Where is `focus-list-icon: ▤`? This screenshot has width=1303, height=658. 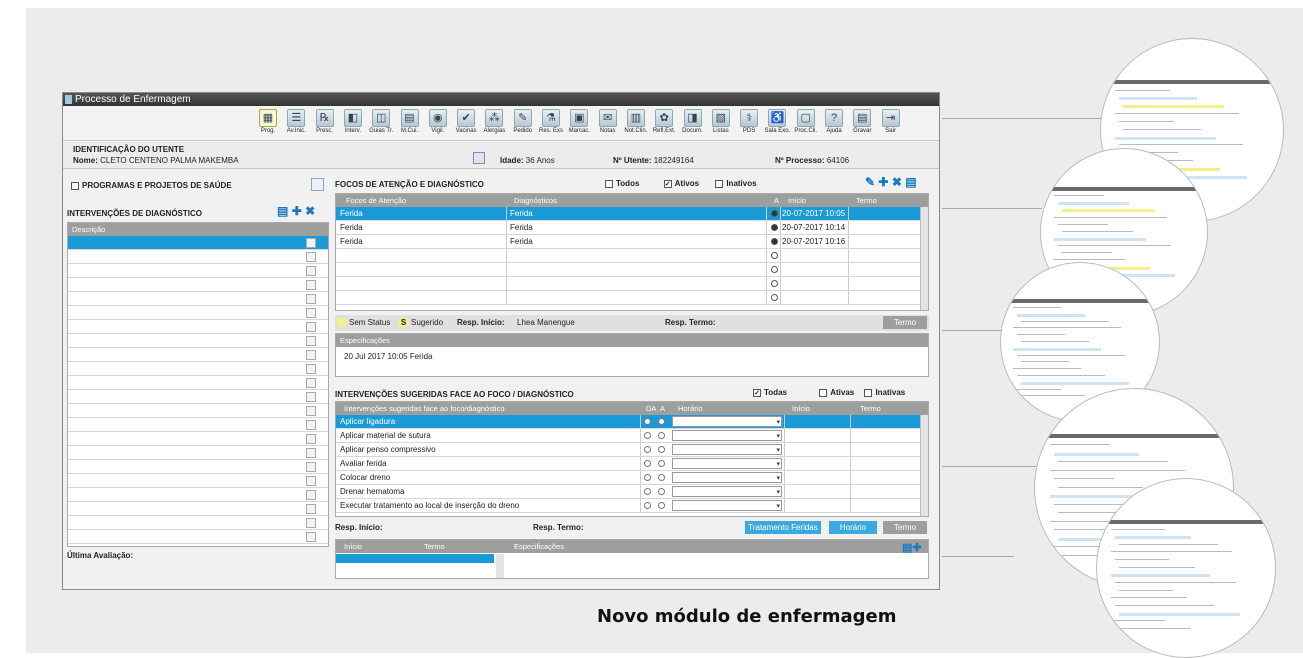 focus-list-icon: ▤ is located at coordinates (910, 182).